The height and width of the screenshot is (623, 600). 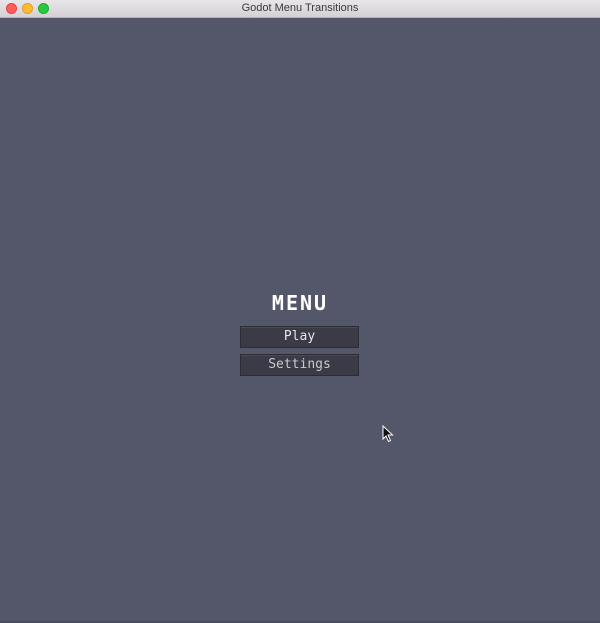 I want to click on mouse-pointer-icon, so click(x=388, y=434).